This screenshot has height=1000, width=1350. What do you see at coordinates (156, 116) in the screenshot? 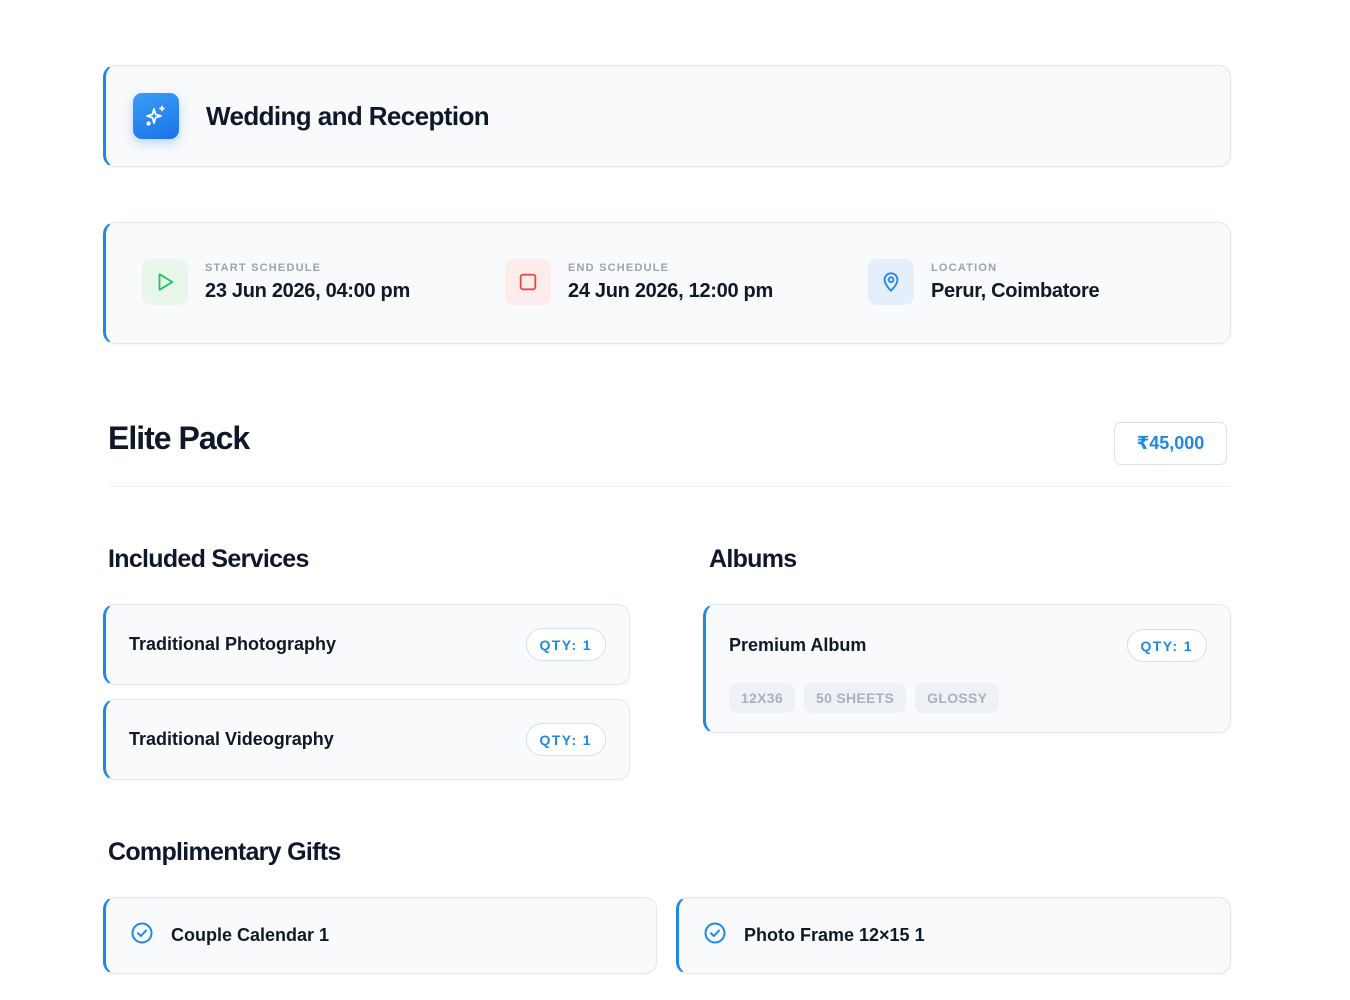
I see `sparkles-icon` at bounding box center [156, 116].